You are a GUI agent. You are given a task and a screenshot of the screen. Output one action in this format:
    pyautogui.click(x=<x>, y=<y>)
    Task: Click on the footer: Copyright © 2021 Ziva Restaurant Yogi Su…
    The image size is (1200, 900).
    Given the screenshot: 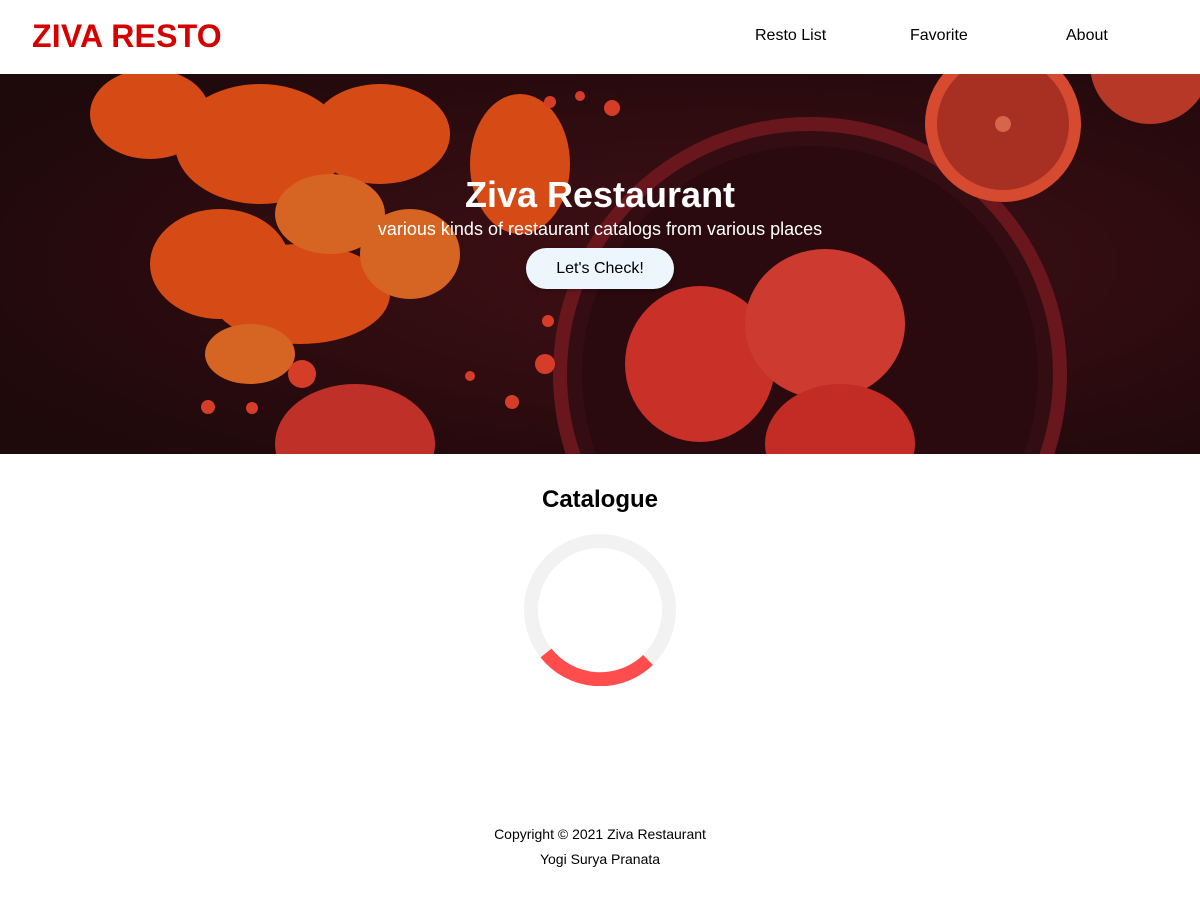 What is the action you would take?
    pyautogui.click(x=600, y=847)
    